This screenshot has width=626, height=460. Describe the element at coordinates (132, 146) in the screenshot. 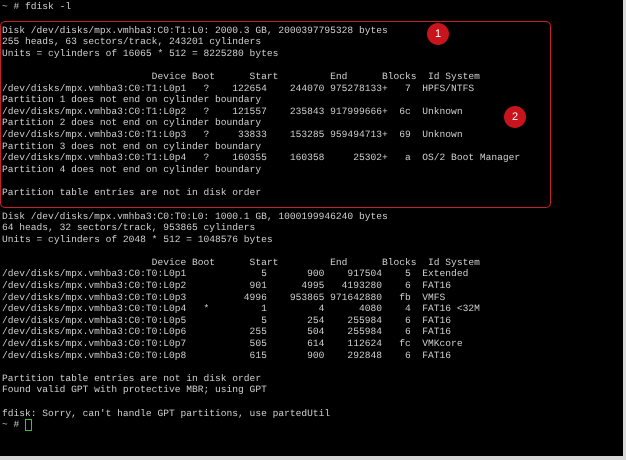

I see `terminal-line: Partition 3 does not end on cylinder boundary` at that location.